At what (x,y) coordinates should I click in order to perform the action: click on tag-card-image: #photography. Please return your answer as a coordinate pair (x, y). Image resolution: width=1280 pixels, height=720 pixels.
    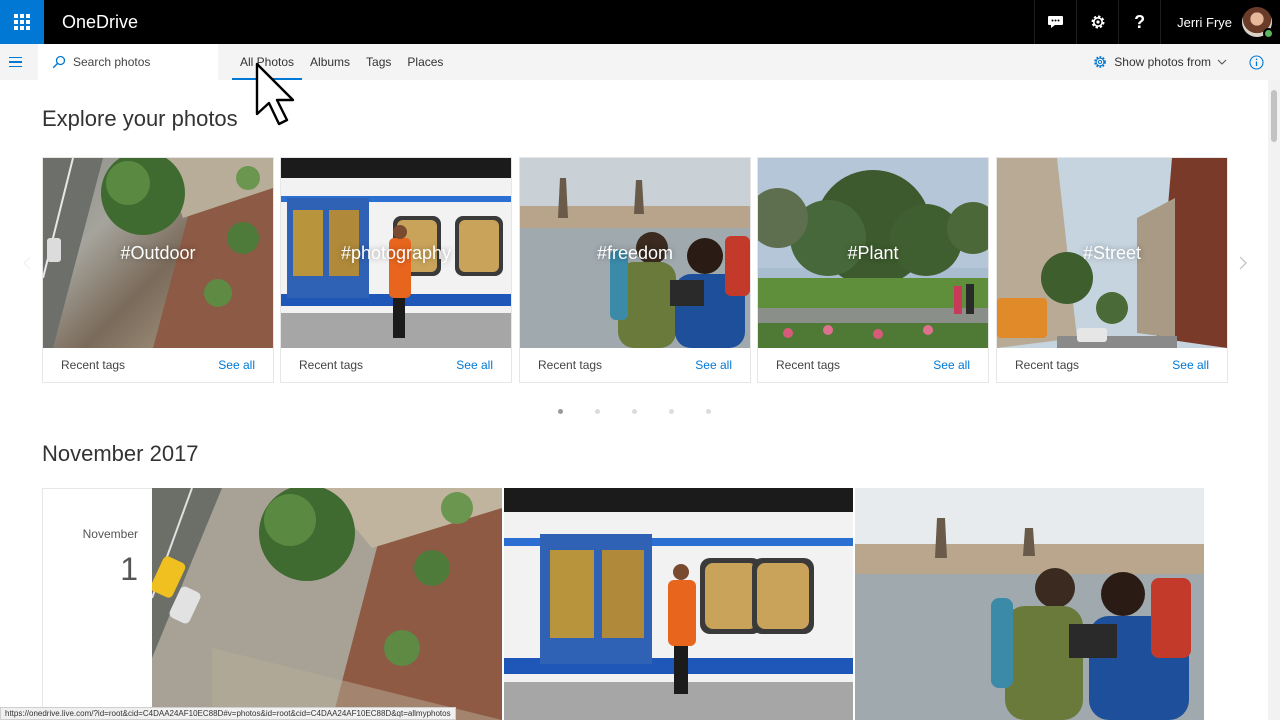
    Looking at the image, I should click on (396, 253).